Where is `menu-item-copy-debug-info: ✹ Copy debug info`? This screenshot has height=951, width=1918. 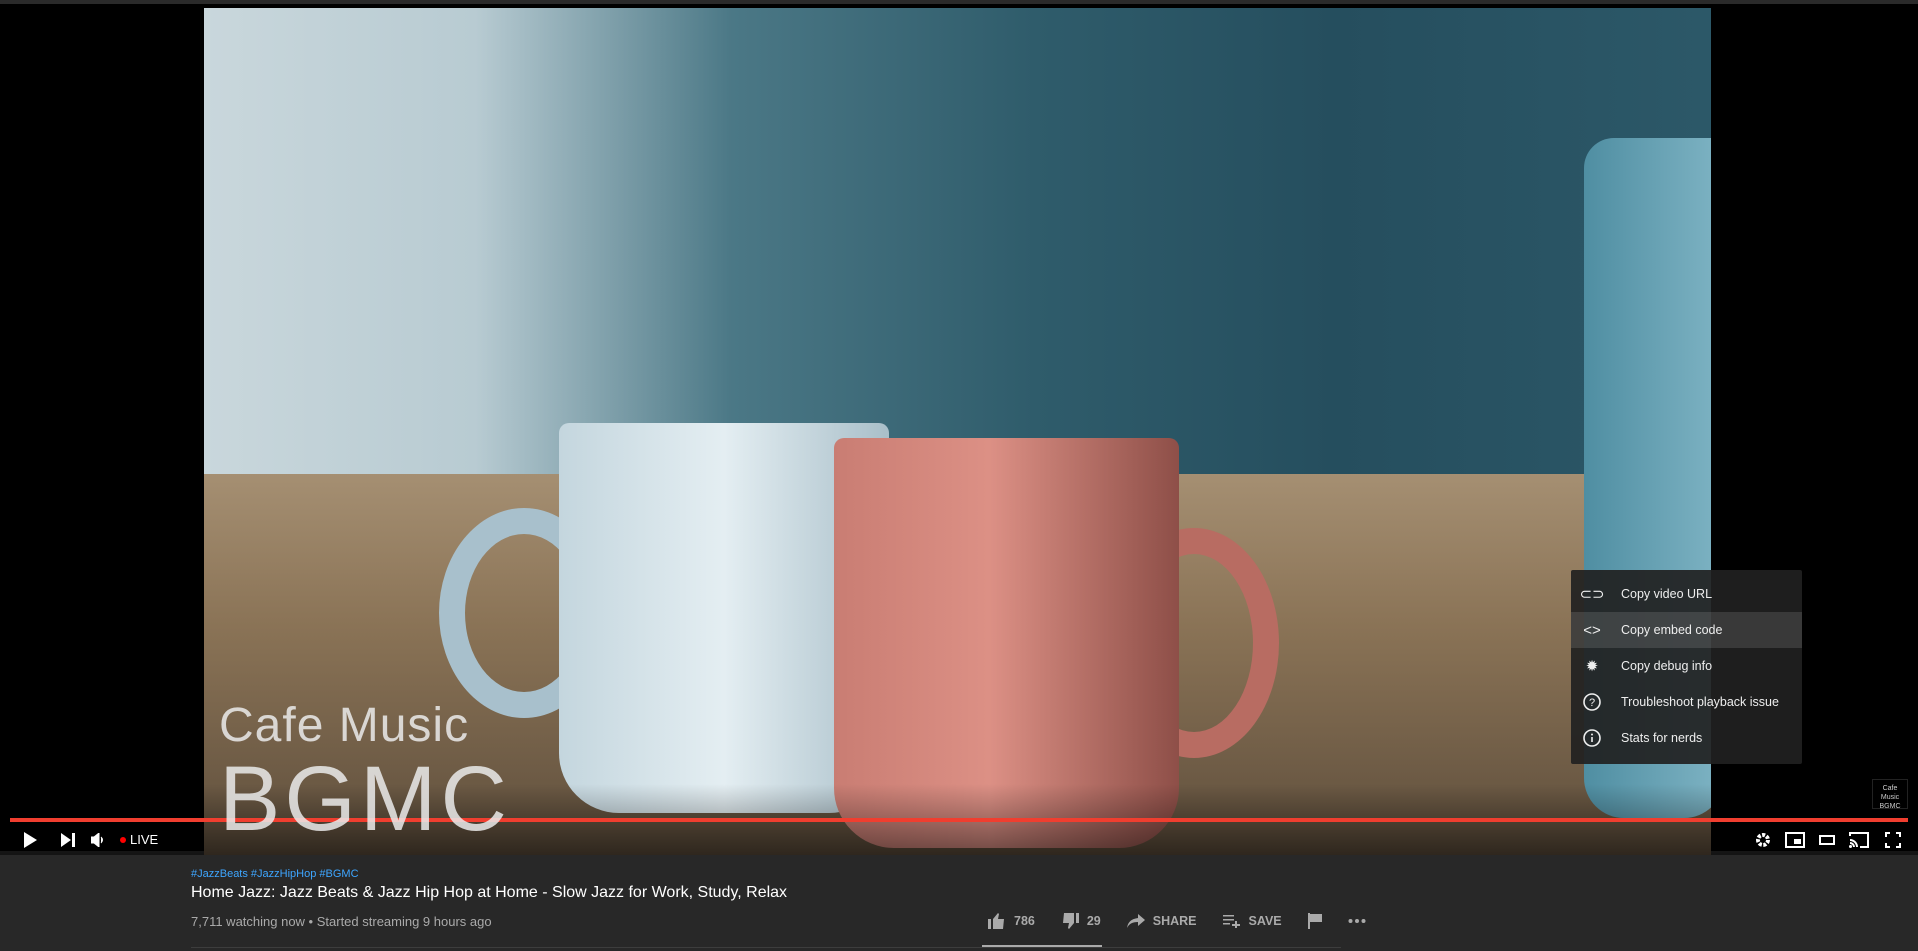
menu-item-copy-debug-info: ✹ Copy debug info is located at coordinates (1686, 666).